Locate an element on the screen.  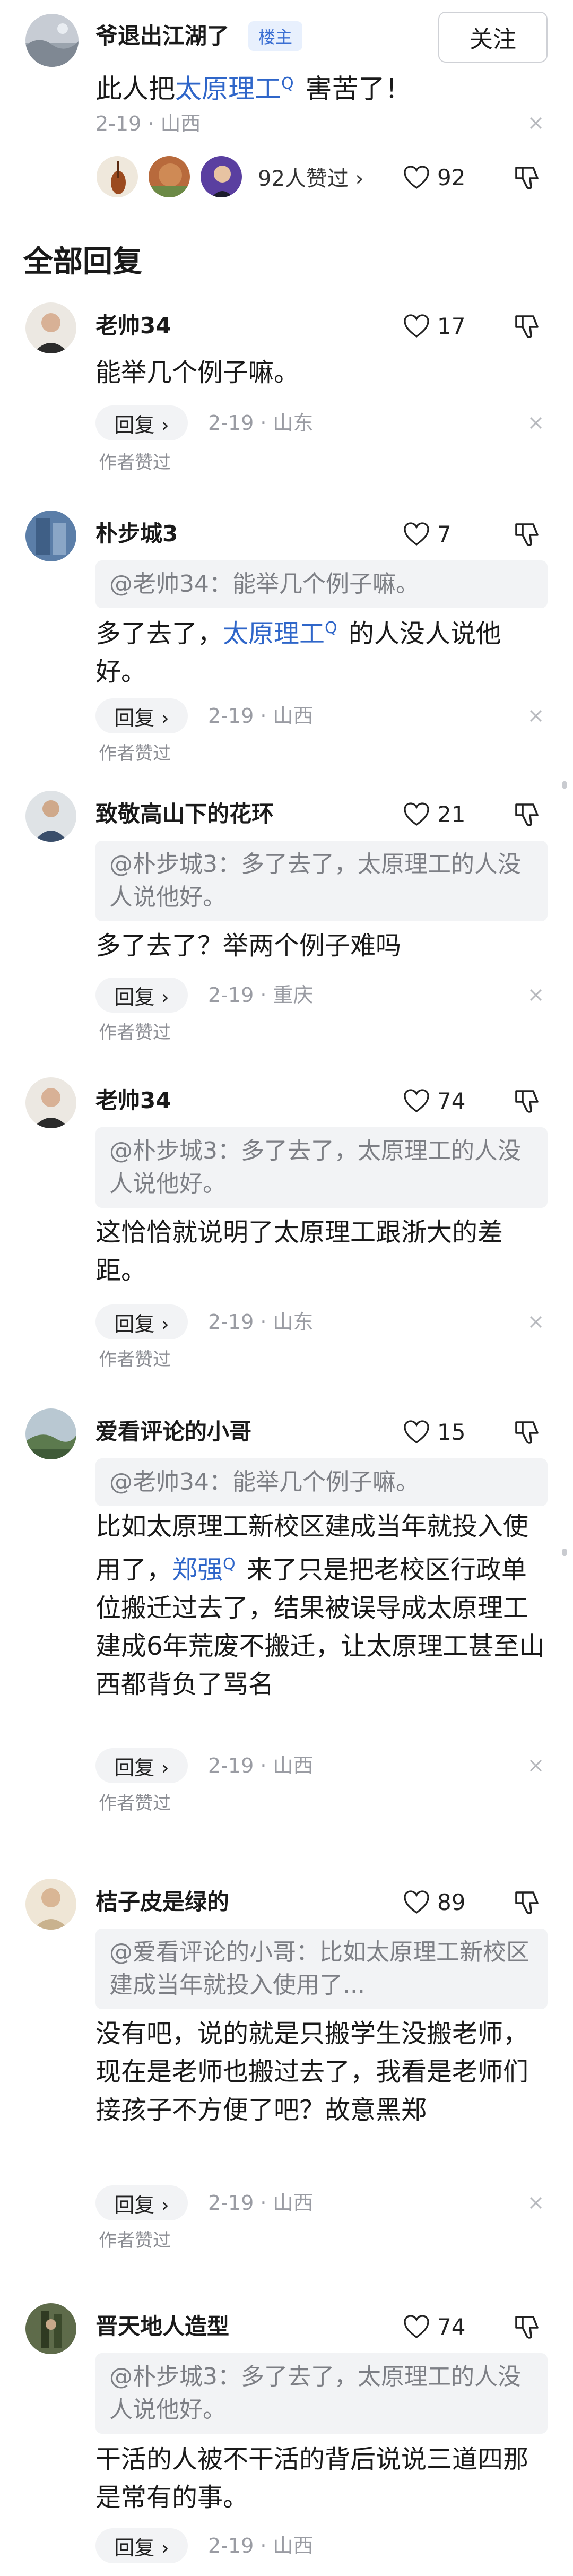
like-button: 7 is located at coordinates (427, 534).